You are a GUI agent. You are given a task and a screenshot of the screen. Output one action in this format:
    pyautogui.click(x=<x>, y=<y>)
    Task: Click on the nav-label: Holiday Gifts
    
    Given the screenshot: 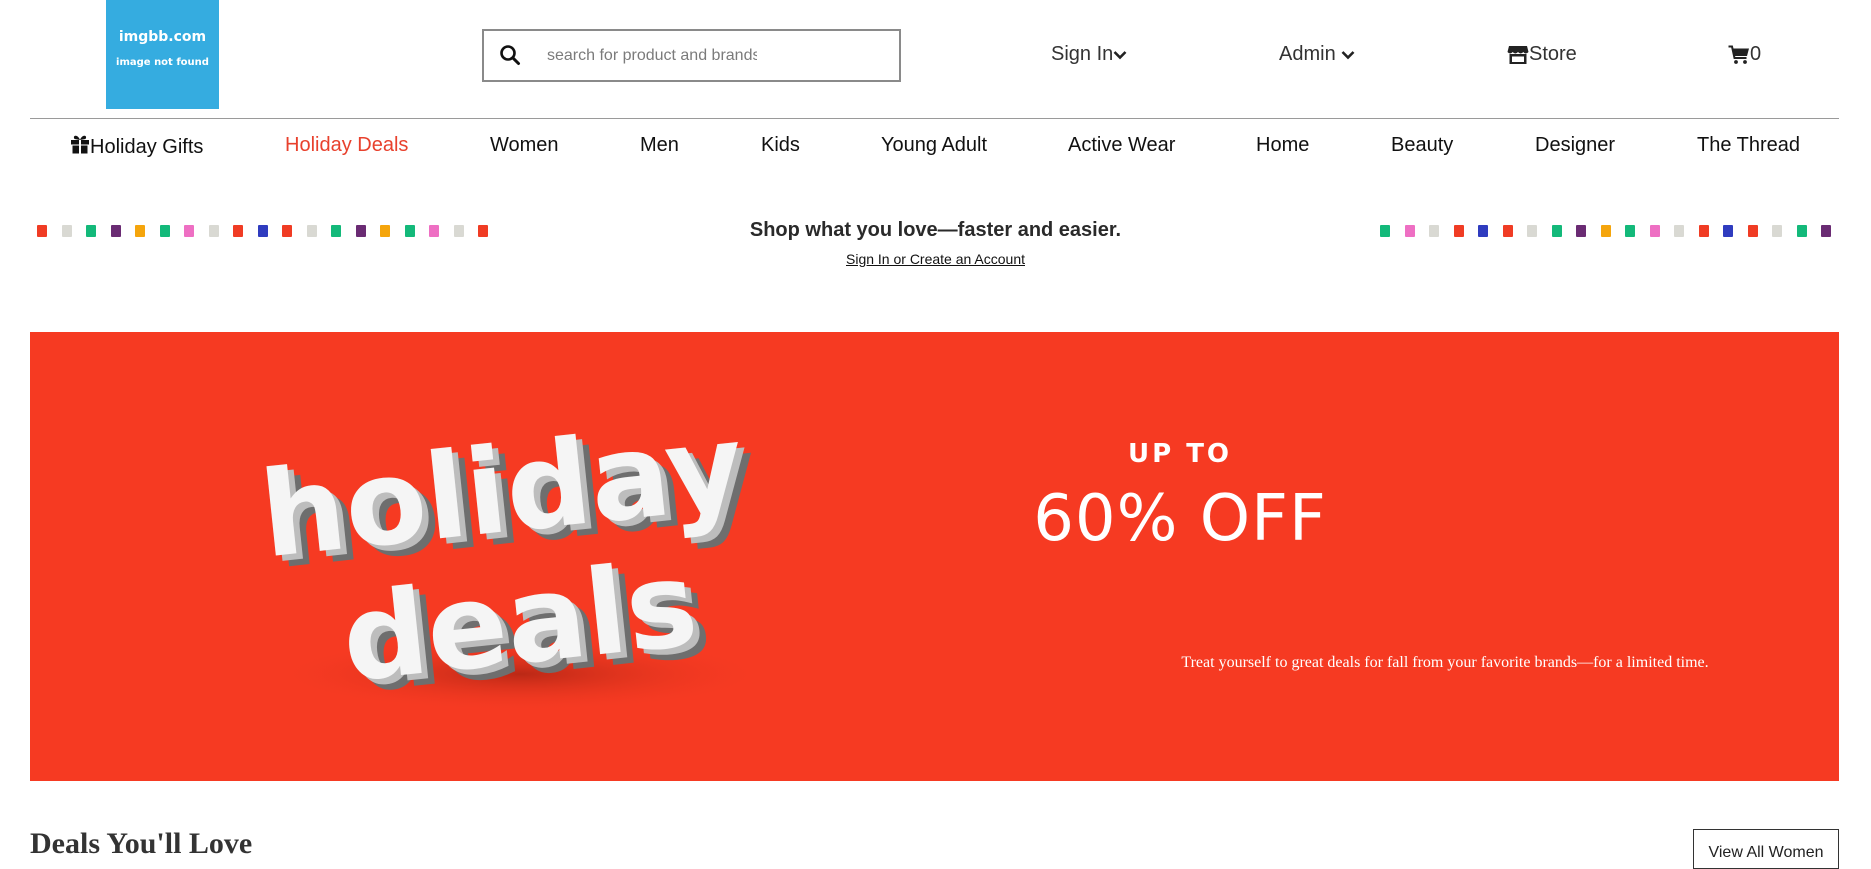 What is the action you would take?
    pyautogui.click(x=147, y=146)
    